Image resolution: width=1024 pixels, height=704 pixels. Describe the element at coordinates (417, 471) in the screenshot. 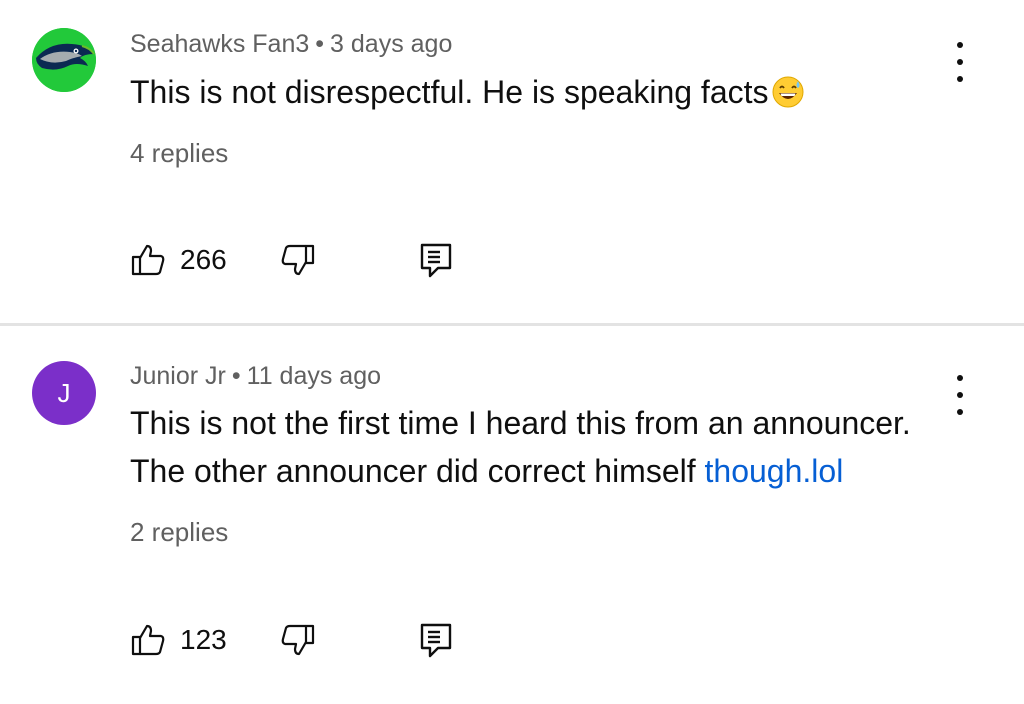

I see `comment-text-segment: The other announcer did correct himself` at that location.